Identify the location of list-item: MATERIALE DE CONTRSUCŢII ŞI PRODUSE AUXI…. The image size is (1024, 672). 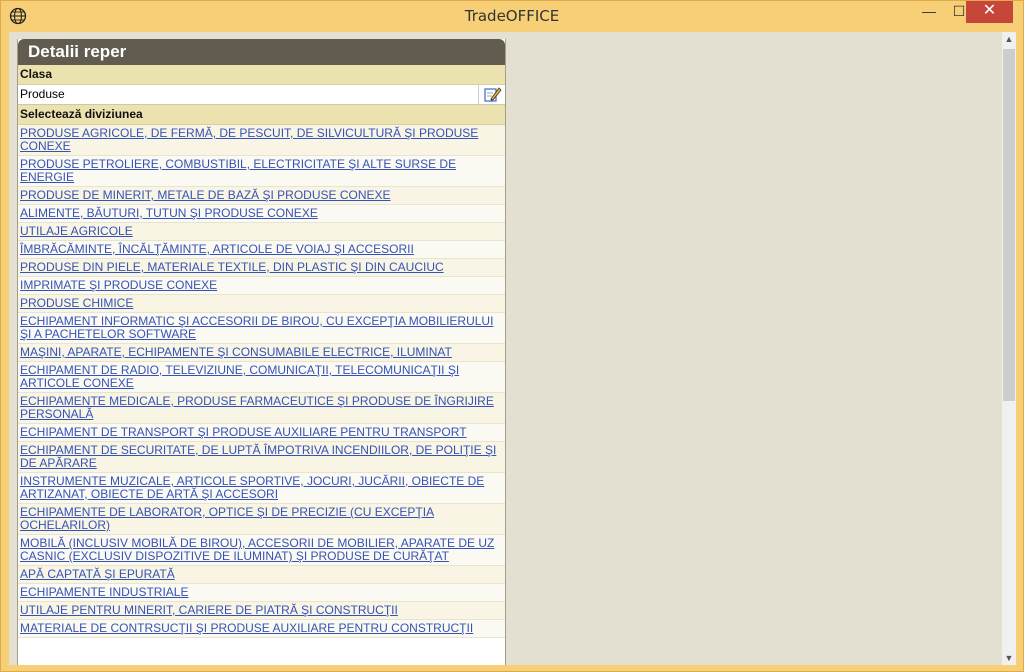
(261, 629).